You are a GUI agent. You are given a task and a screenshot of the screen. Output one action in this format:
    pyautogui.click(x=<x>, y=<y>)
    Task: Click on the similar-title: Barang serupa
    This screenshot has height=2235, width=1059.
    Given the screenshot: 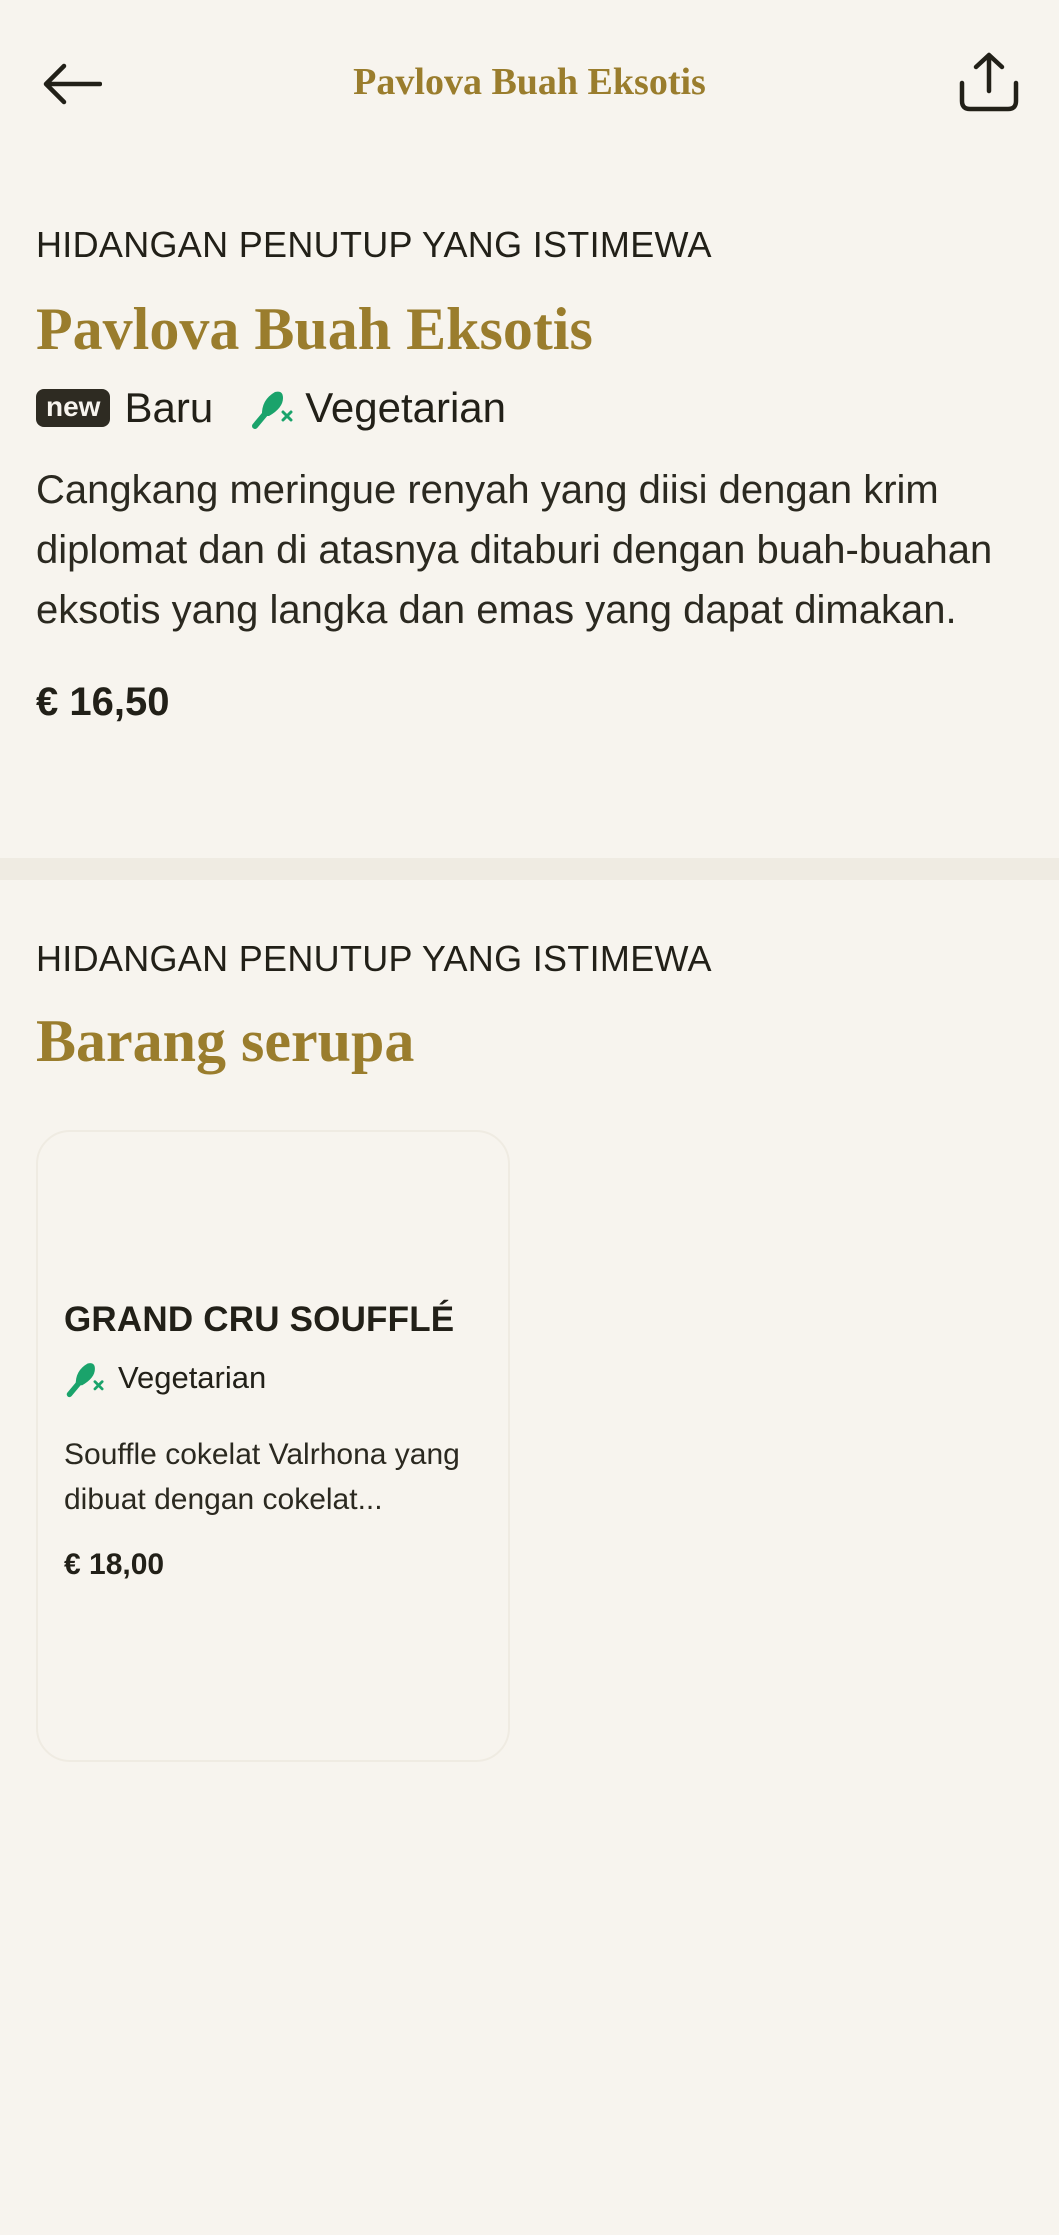 What is the action you would take?
    pyautogui.click(x=225, y=1041)
    